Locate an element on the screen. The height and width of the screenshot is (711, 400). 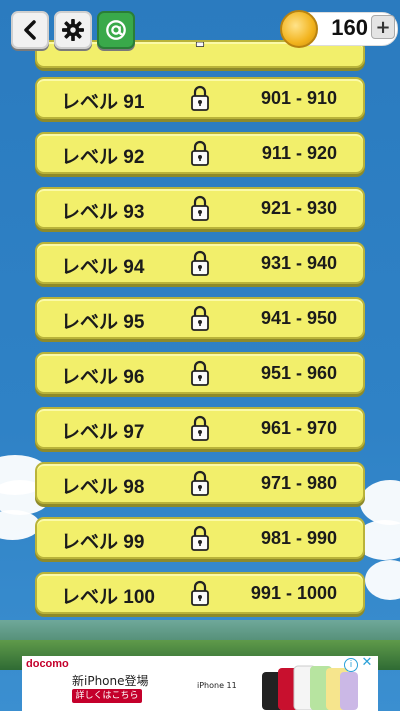
gear-icon is located at coordinates (73, 30).